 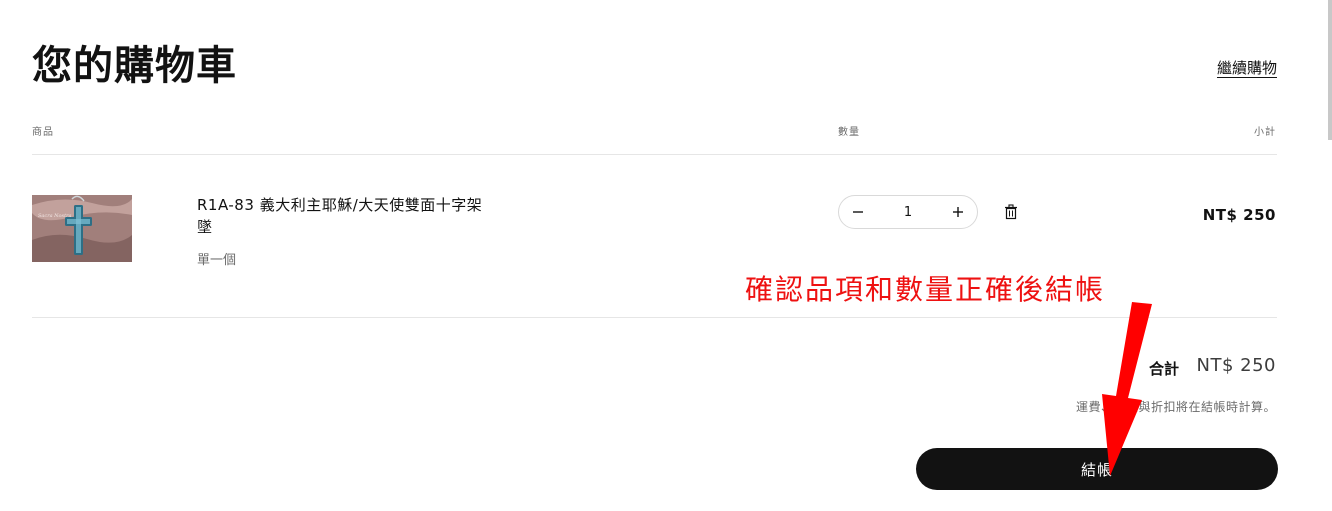 I want to click on continue-shopping-link: 繼續購物, so click(x=1247, y=67).